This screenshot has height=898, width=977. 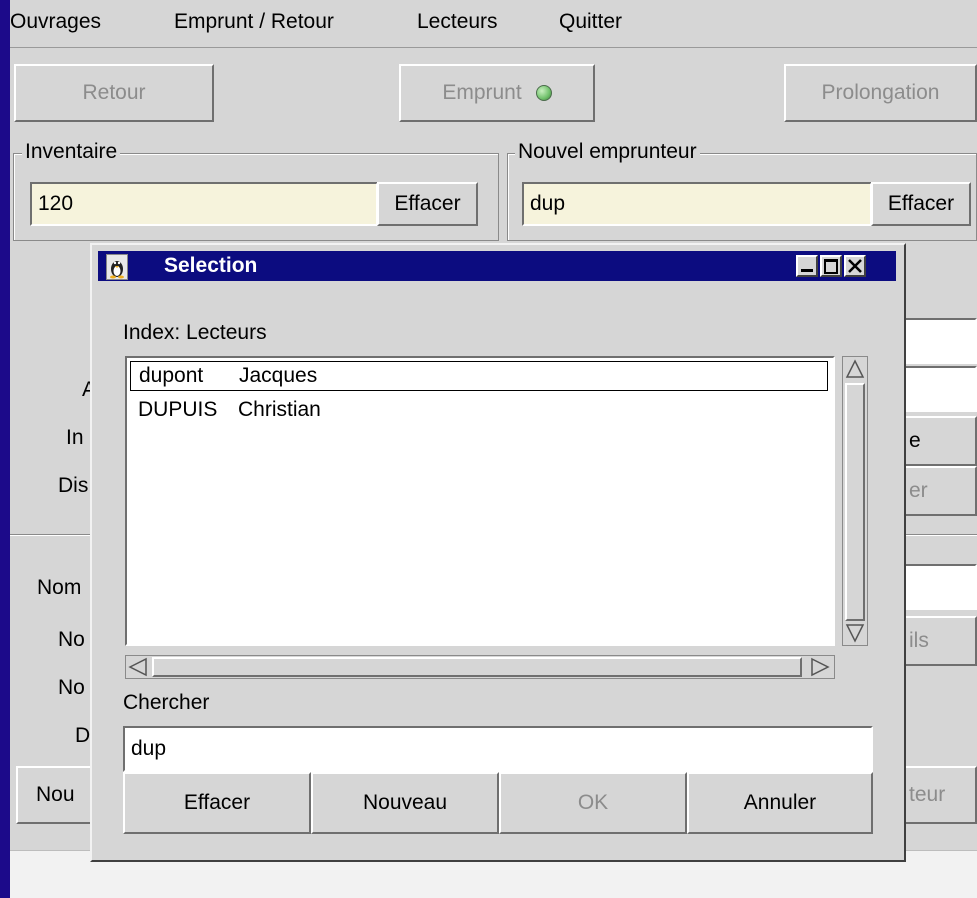 What do you see at coordinates (820, 667) in the screenshot?
I see `scroll-right-icon` at bounding box center [820, 667].